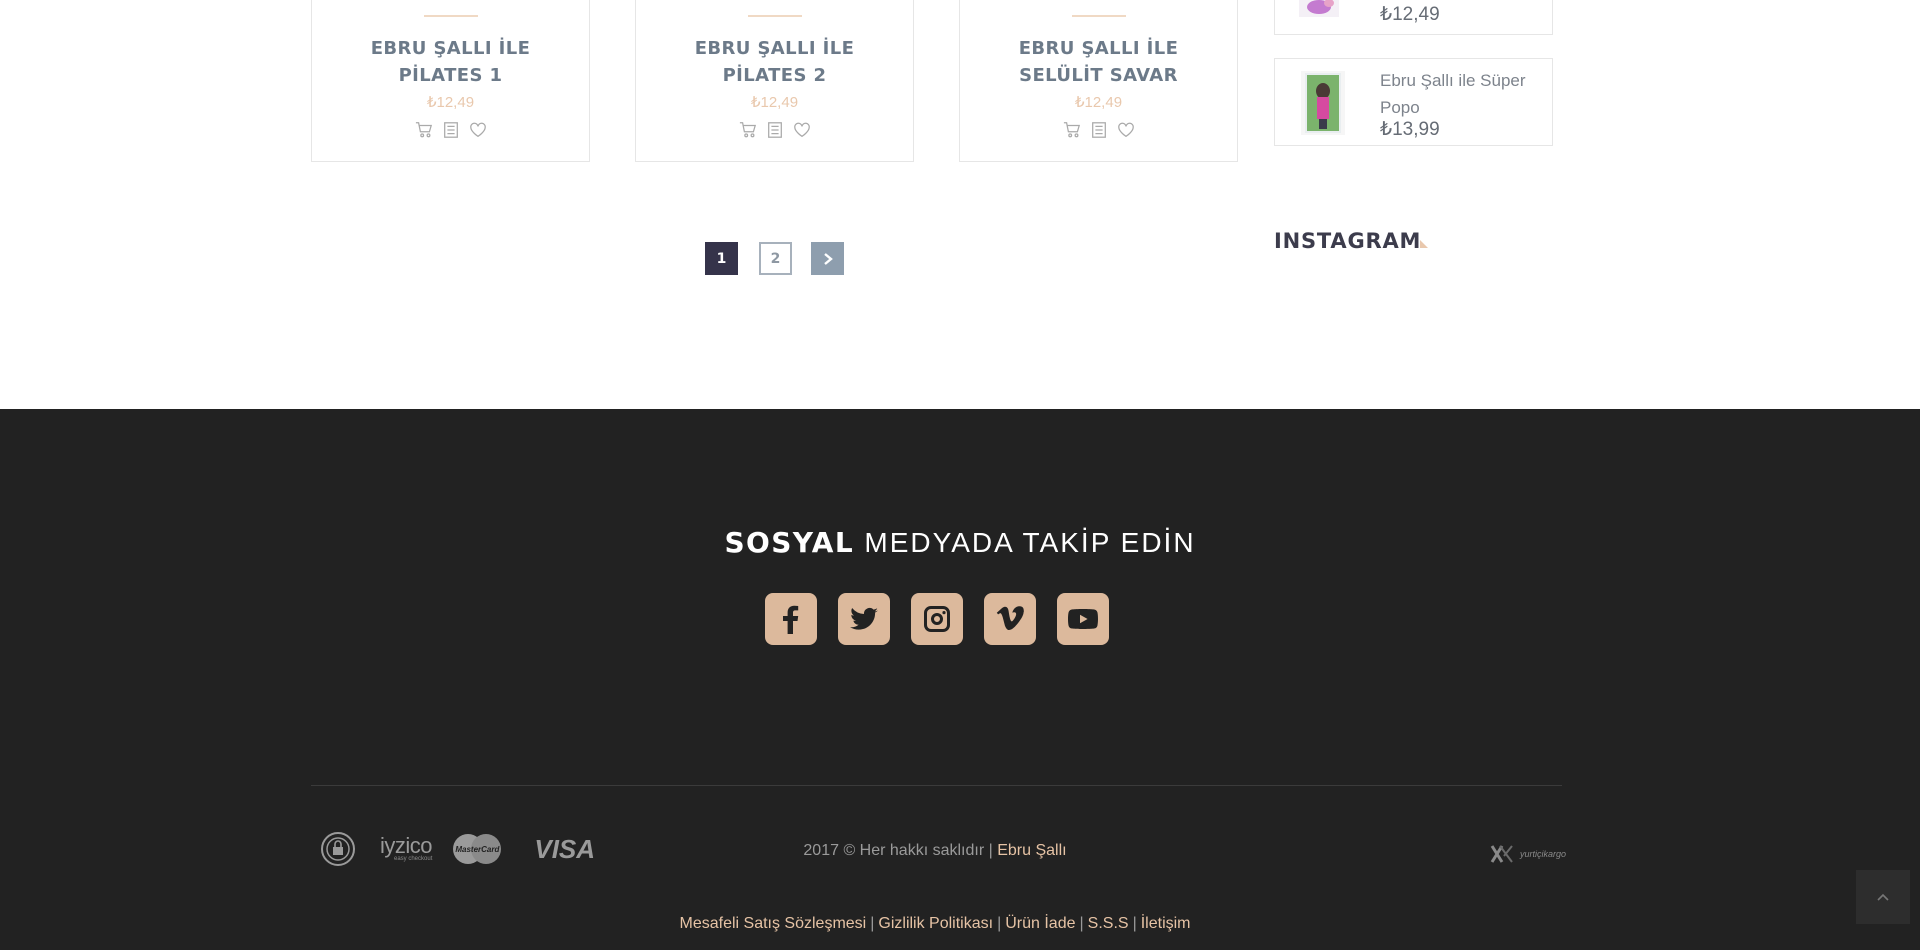 The height and width of the screenshot is (950, 1920). I want to click on page-2-button: 2, so click(775, 258).